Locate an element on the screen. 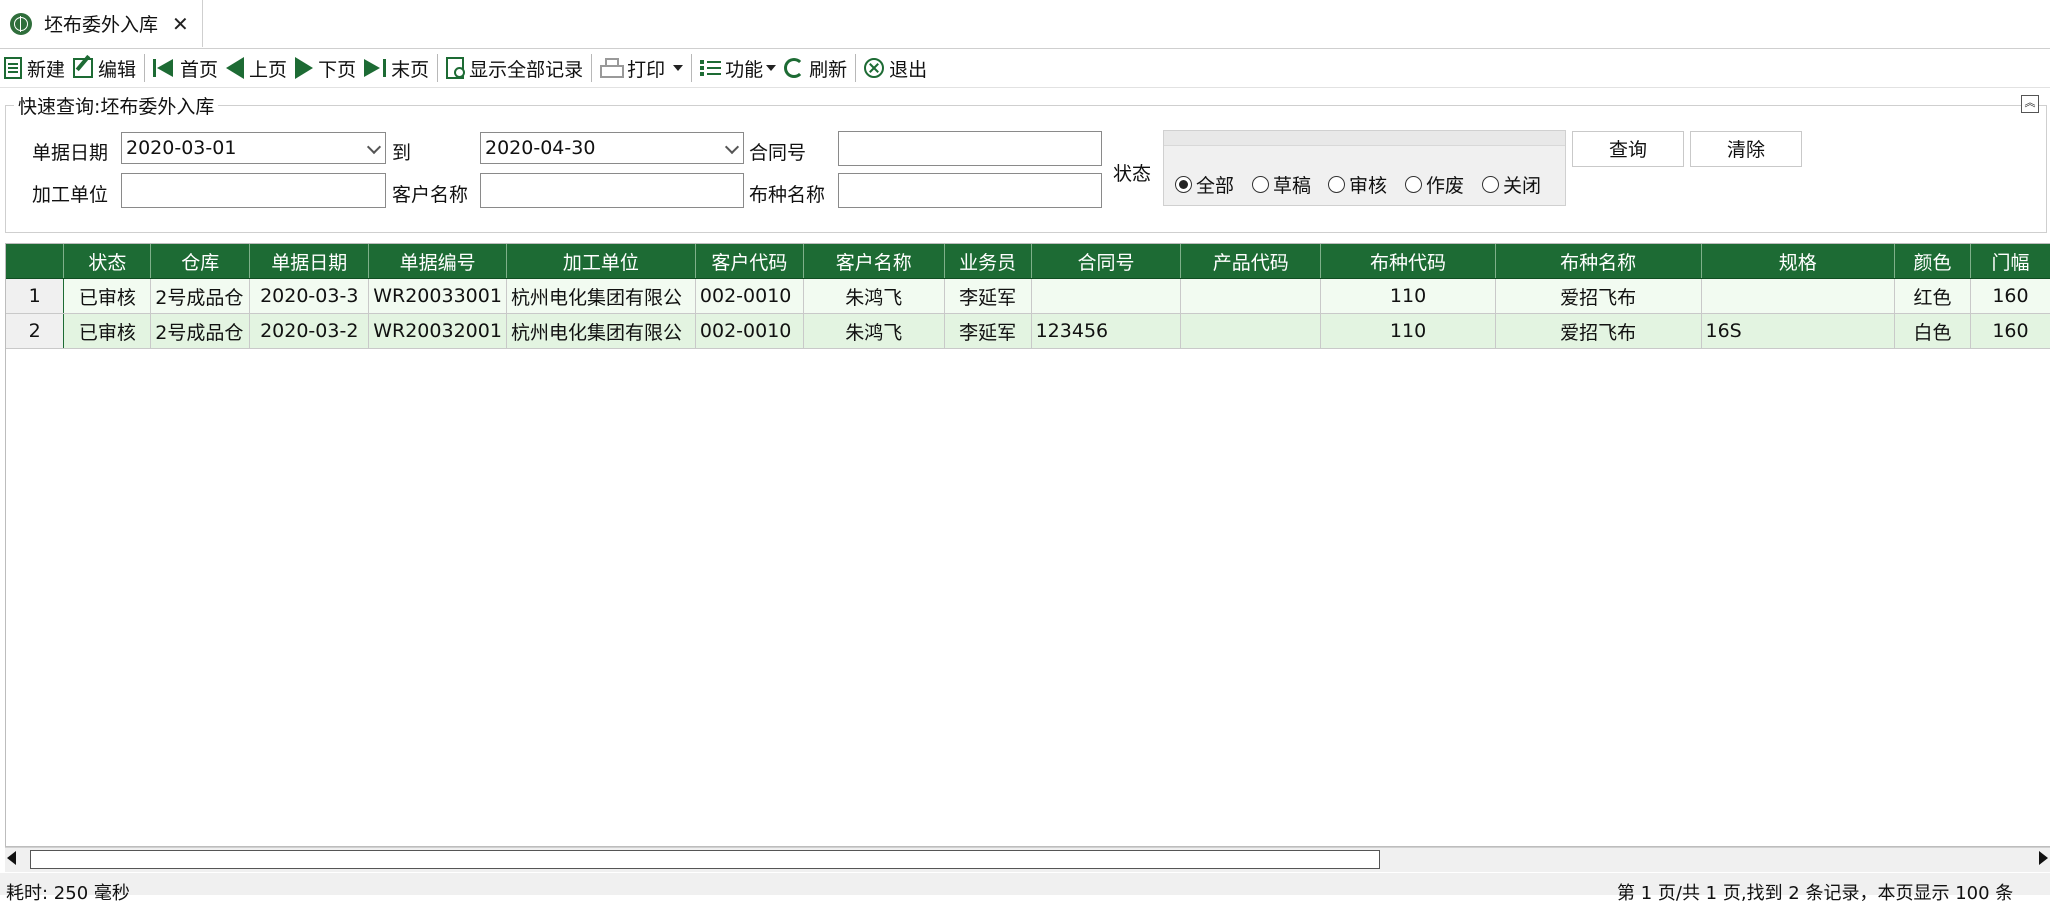 The image size is (2050, 905). prev-page-button: 上页 is located at coordinates (256, 68).